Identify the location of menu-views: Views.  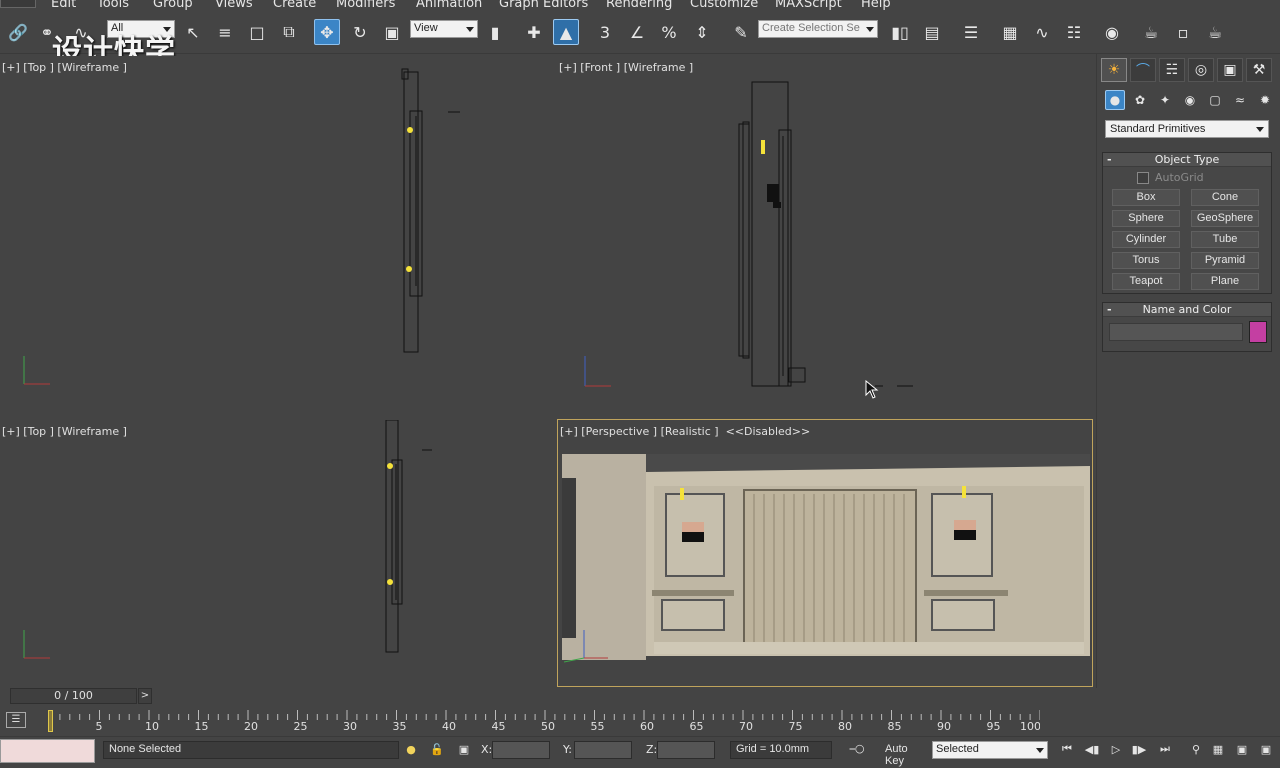
(234, 5).